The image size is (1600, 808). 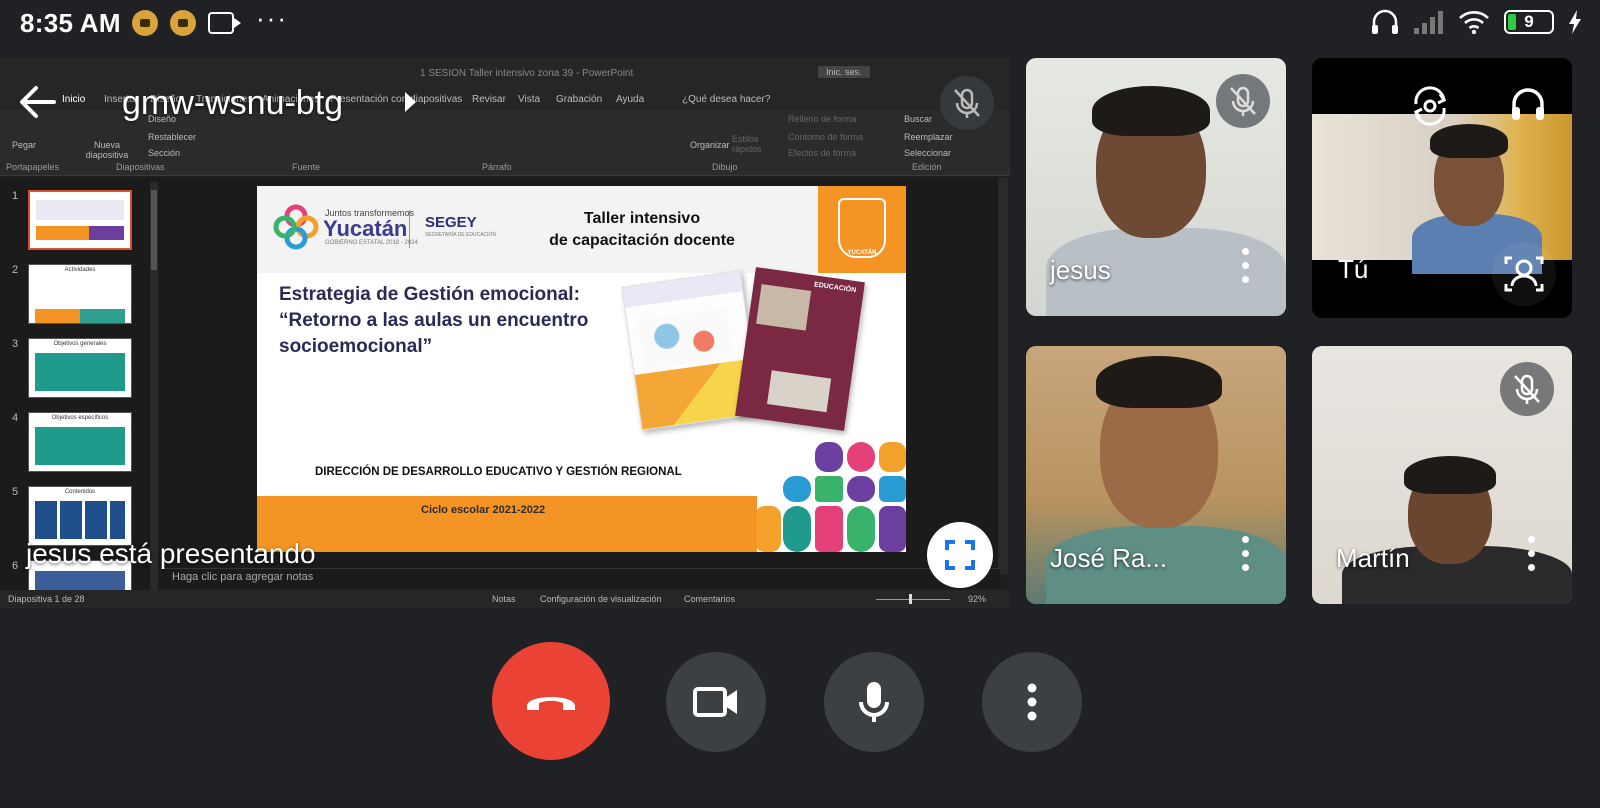 What do you see at coordinates (630, 99) in the screenshot?
I see `ppt-tab: Ayuda` at bounding box center [630, 99].